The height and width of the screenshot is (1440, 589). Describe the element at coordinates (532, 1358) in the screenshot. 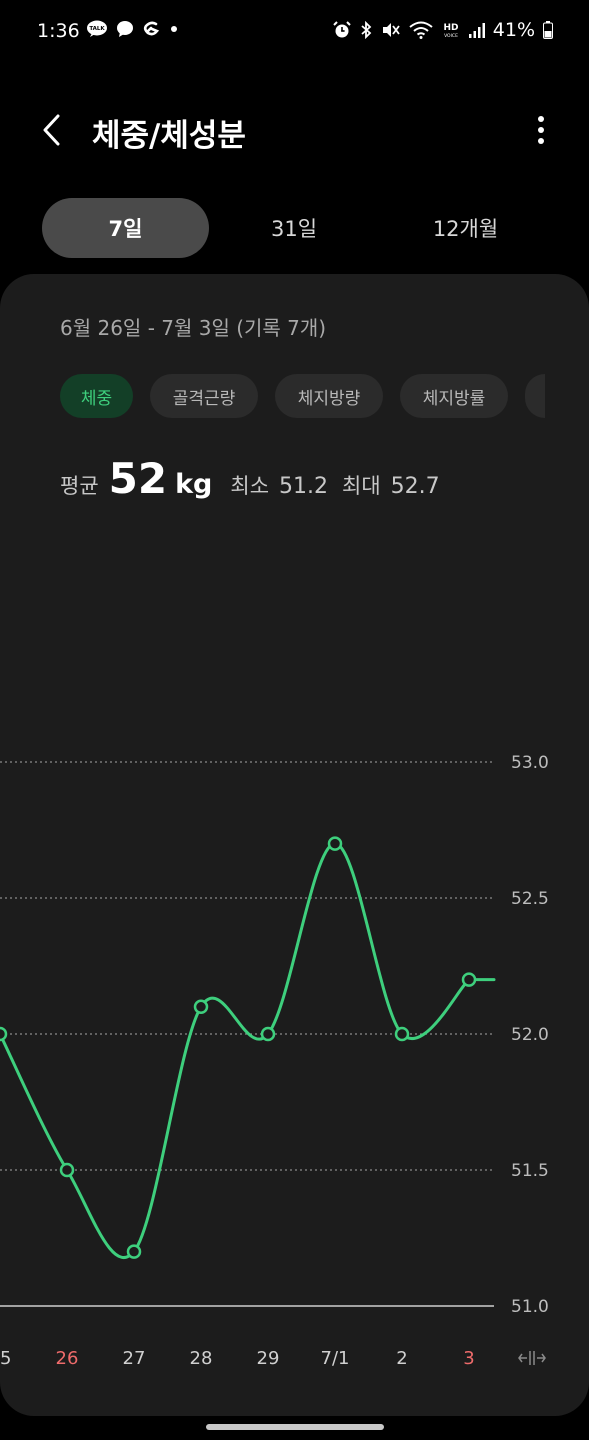

I see `horizontal-scroll-icon` at that location.